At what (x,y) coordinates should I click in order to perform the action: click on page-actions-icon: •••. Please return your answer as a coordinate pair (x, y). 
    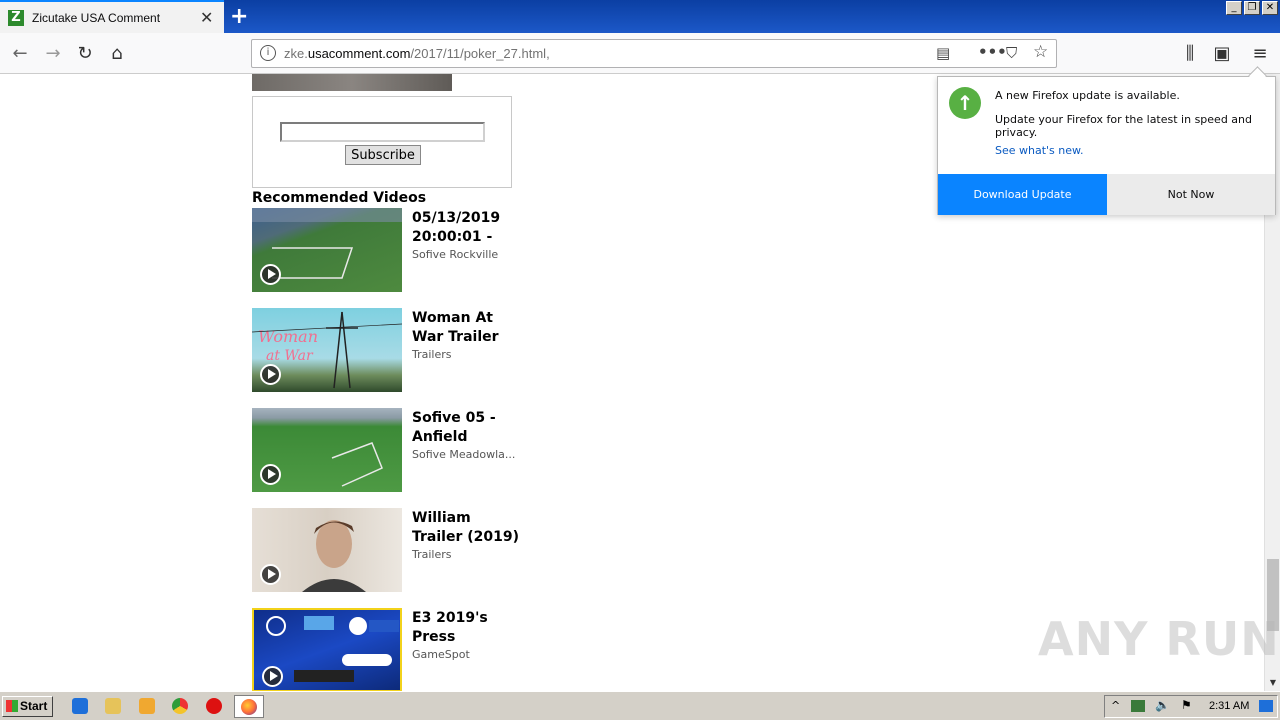
    Looking at the image, I should click on (992, 52).